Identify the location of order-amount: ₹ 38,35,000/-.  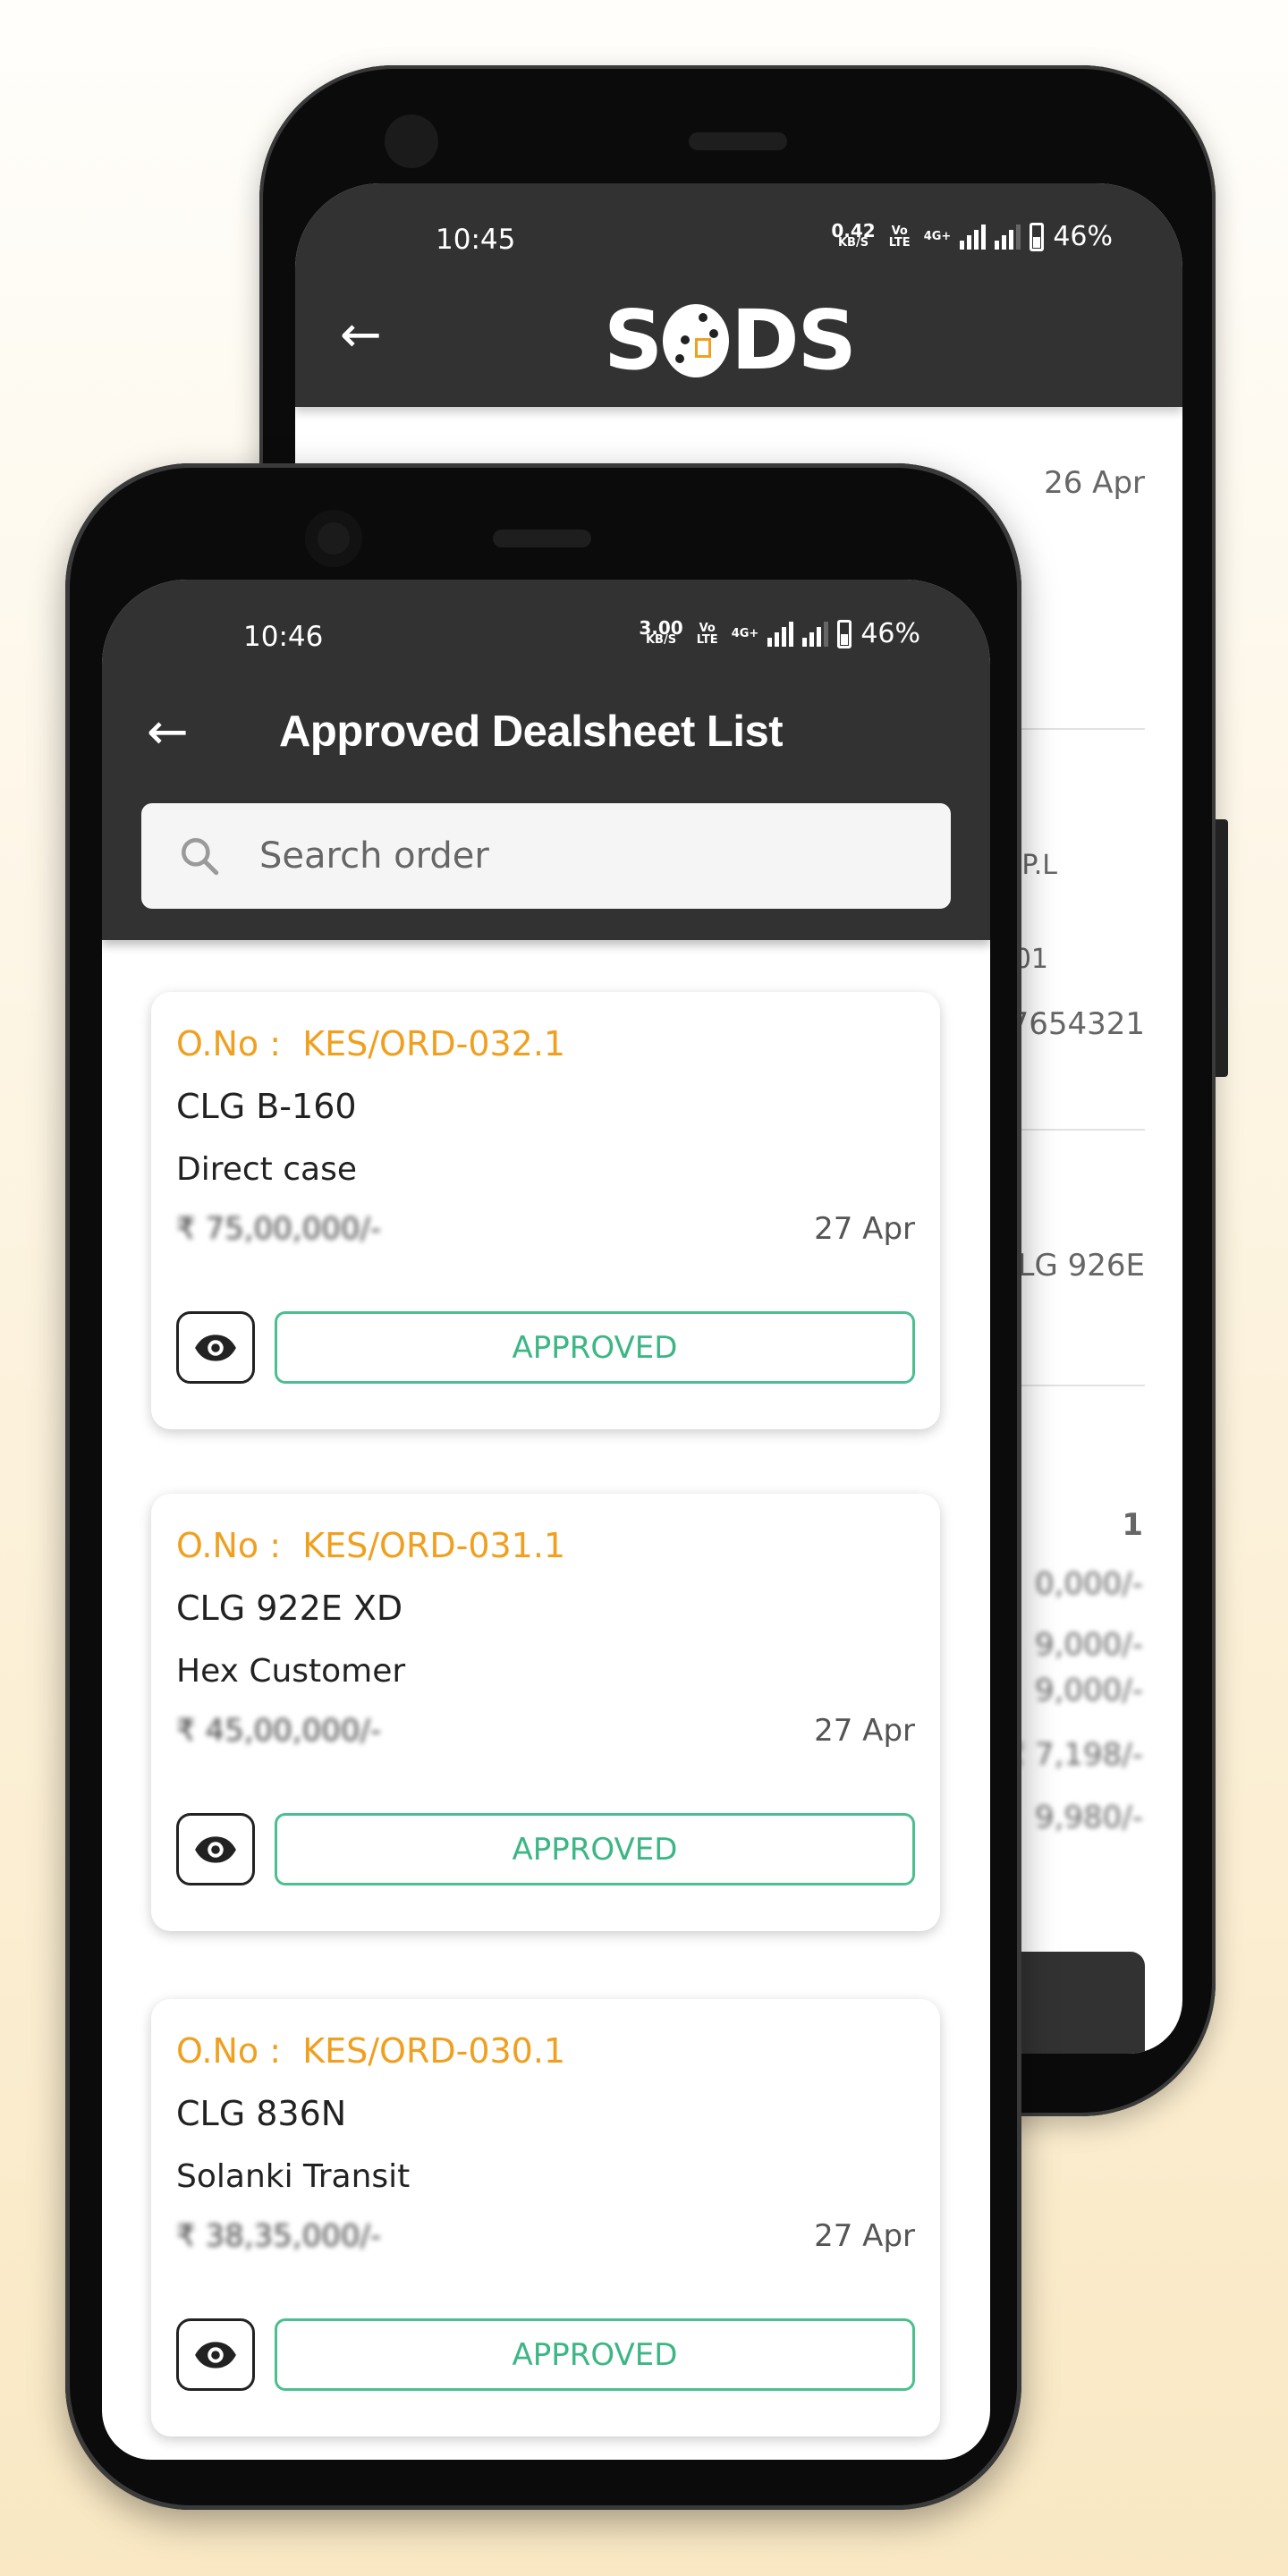
(279, 2236).